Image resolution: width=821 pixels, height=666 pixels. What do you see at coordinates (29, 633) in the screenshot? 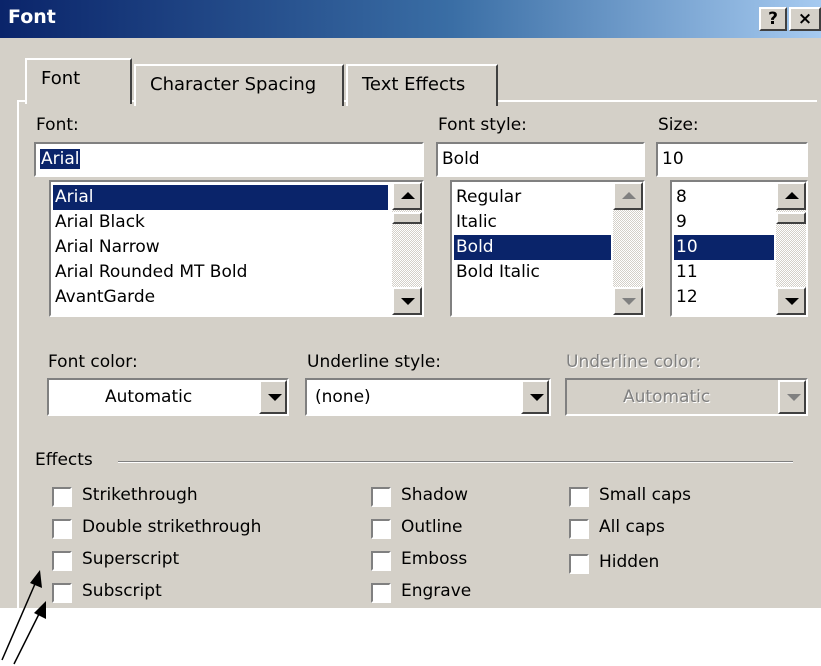
I see `annotation-arrow-subscript` at bounding box center [29, 633].